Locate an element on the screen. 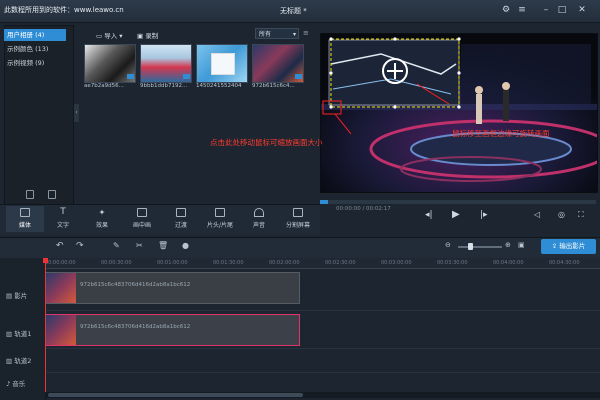 This screenshot has width=600, height=400. fit-timeline-icon: ▣ is located at coordinates (521, 245).